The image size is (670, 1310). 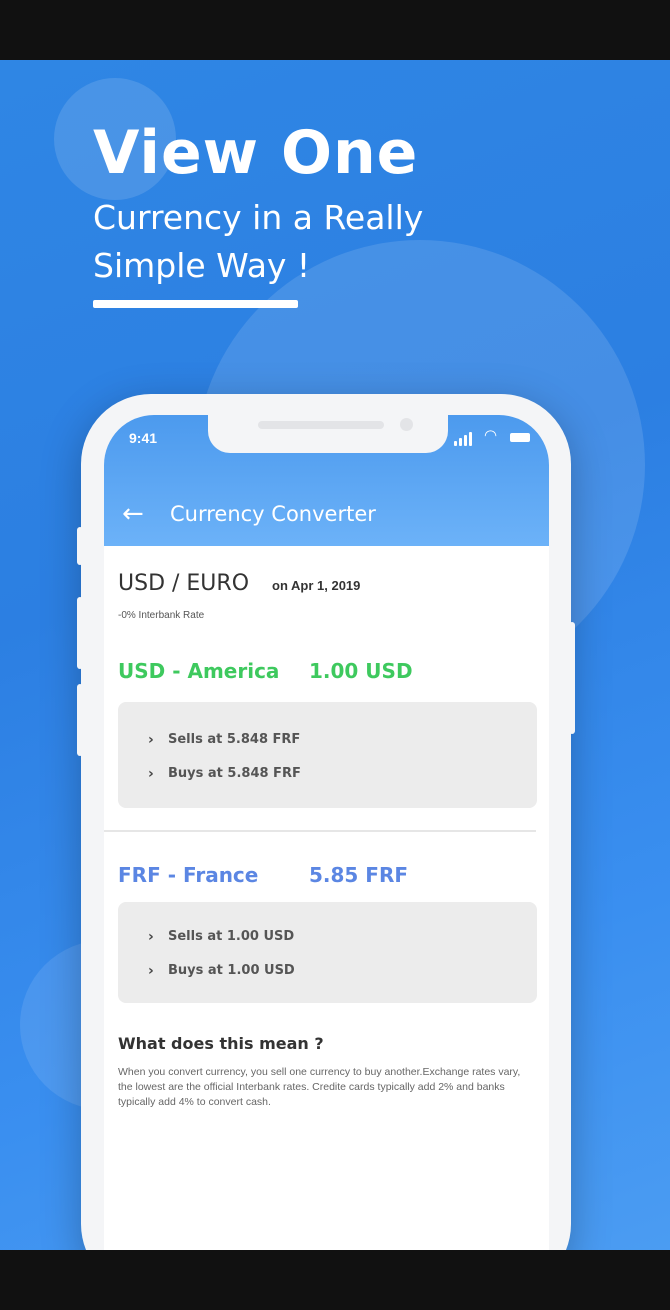 I want to click on promo-subline: Currency in a Really Simple Way !, so click(x=258, y=241).